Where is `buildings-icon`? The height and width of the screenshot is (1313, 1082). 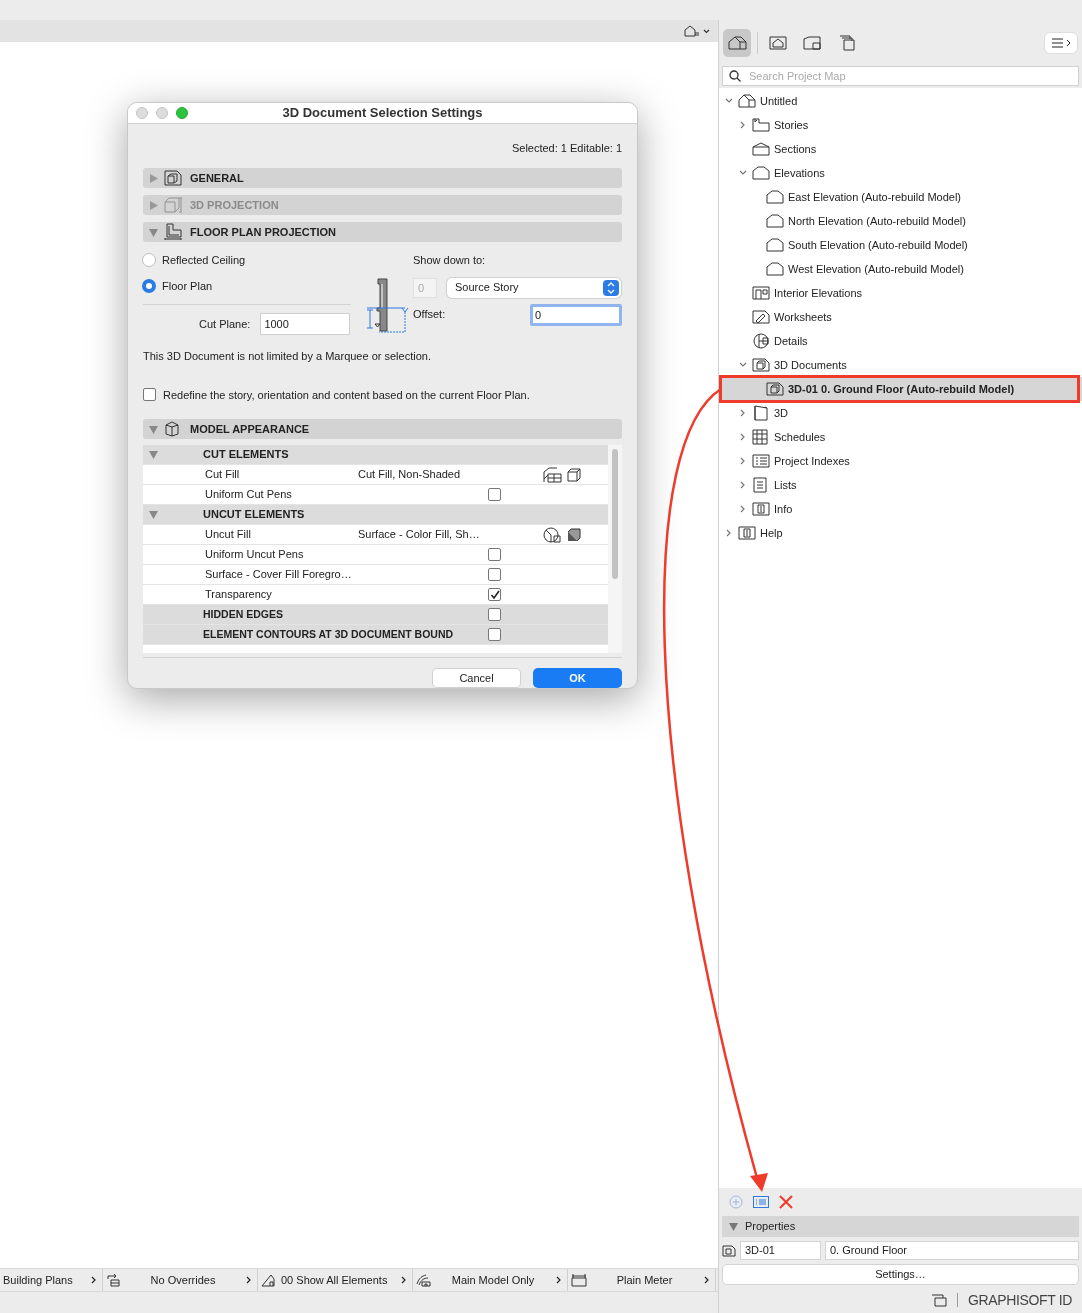 buildings-icon is located at coordinates (424, 1280).